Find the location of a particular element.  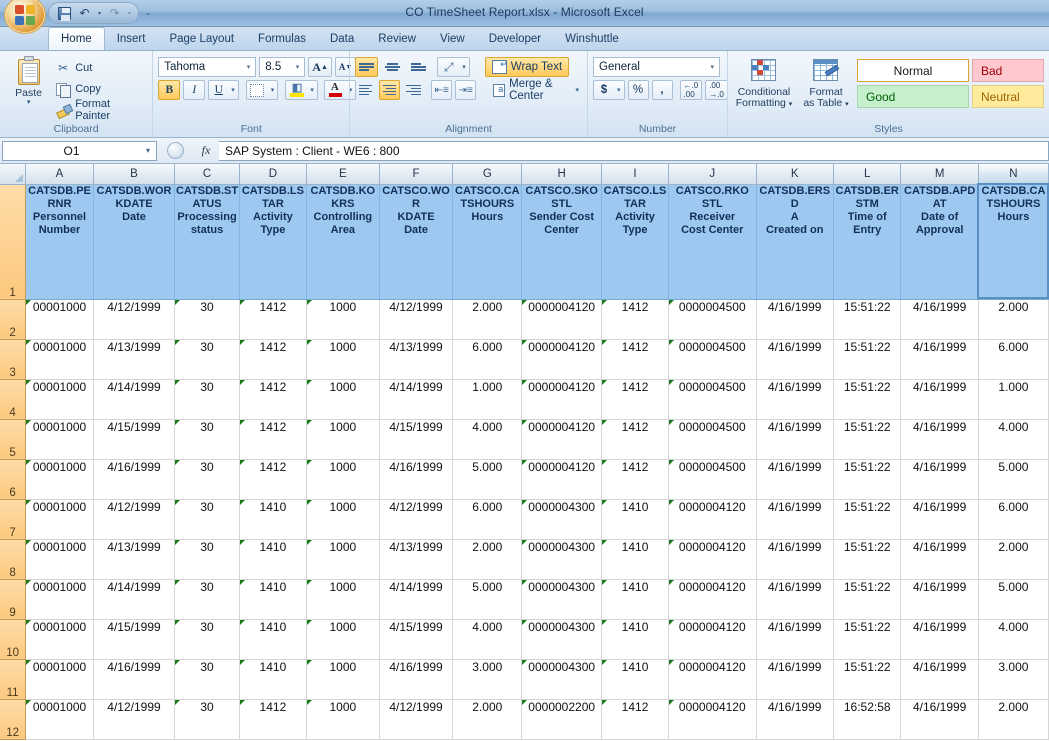

cell-B9: 4/14/1999 is located at coordinates (134, 599).